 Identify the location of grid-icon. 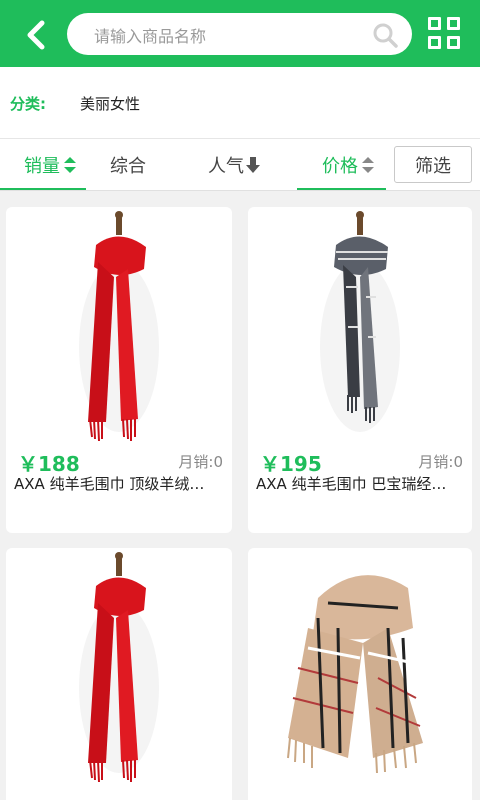
(434, 23).